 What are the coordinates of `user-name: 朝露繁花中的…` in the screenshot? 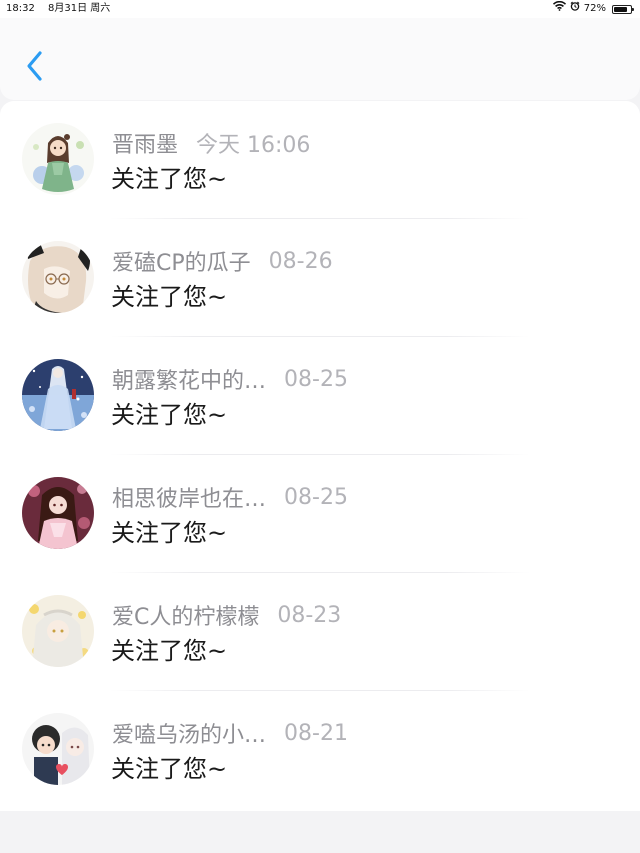 It's located at (189, 379).